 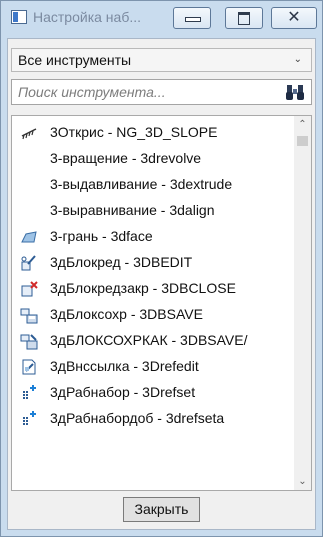 What do you see at coordinates (137, 418) in the screenshot?
I see `tool-list-item-label: 3дРабнабордоб - 3drefseta` at bounding box center [137, 418].